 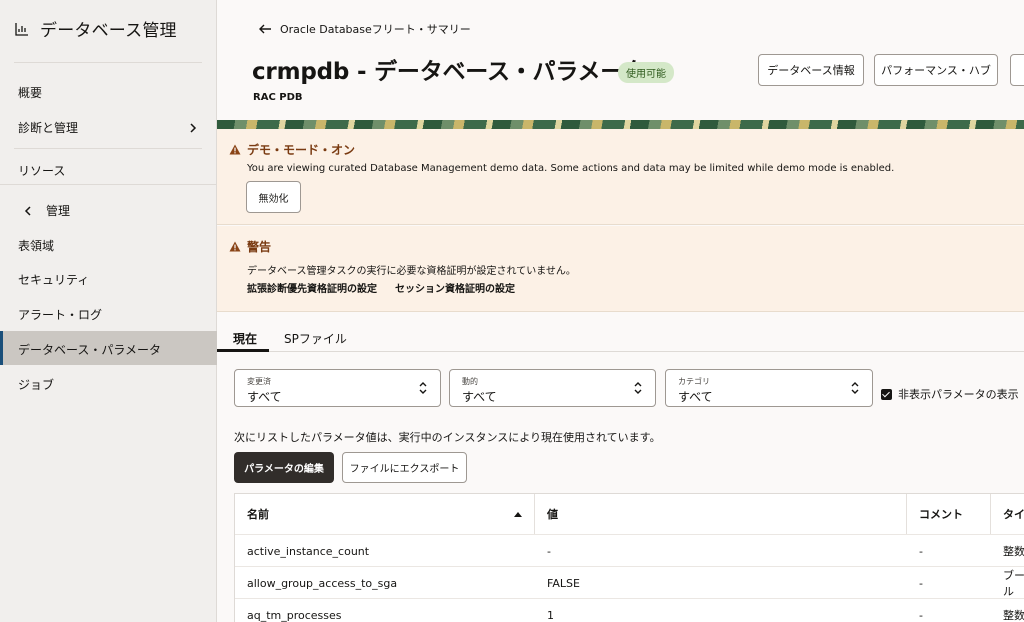 What do you see at coordinates (259, 247) in the screenshot?
I see `alert-title: 警告` at bounding box center [259, 247].